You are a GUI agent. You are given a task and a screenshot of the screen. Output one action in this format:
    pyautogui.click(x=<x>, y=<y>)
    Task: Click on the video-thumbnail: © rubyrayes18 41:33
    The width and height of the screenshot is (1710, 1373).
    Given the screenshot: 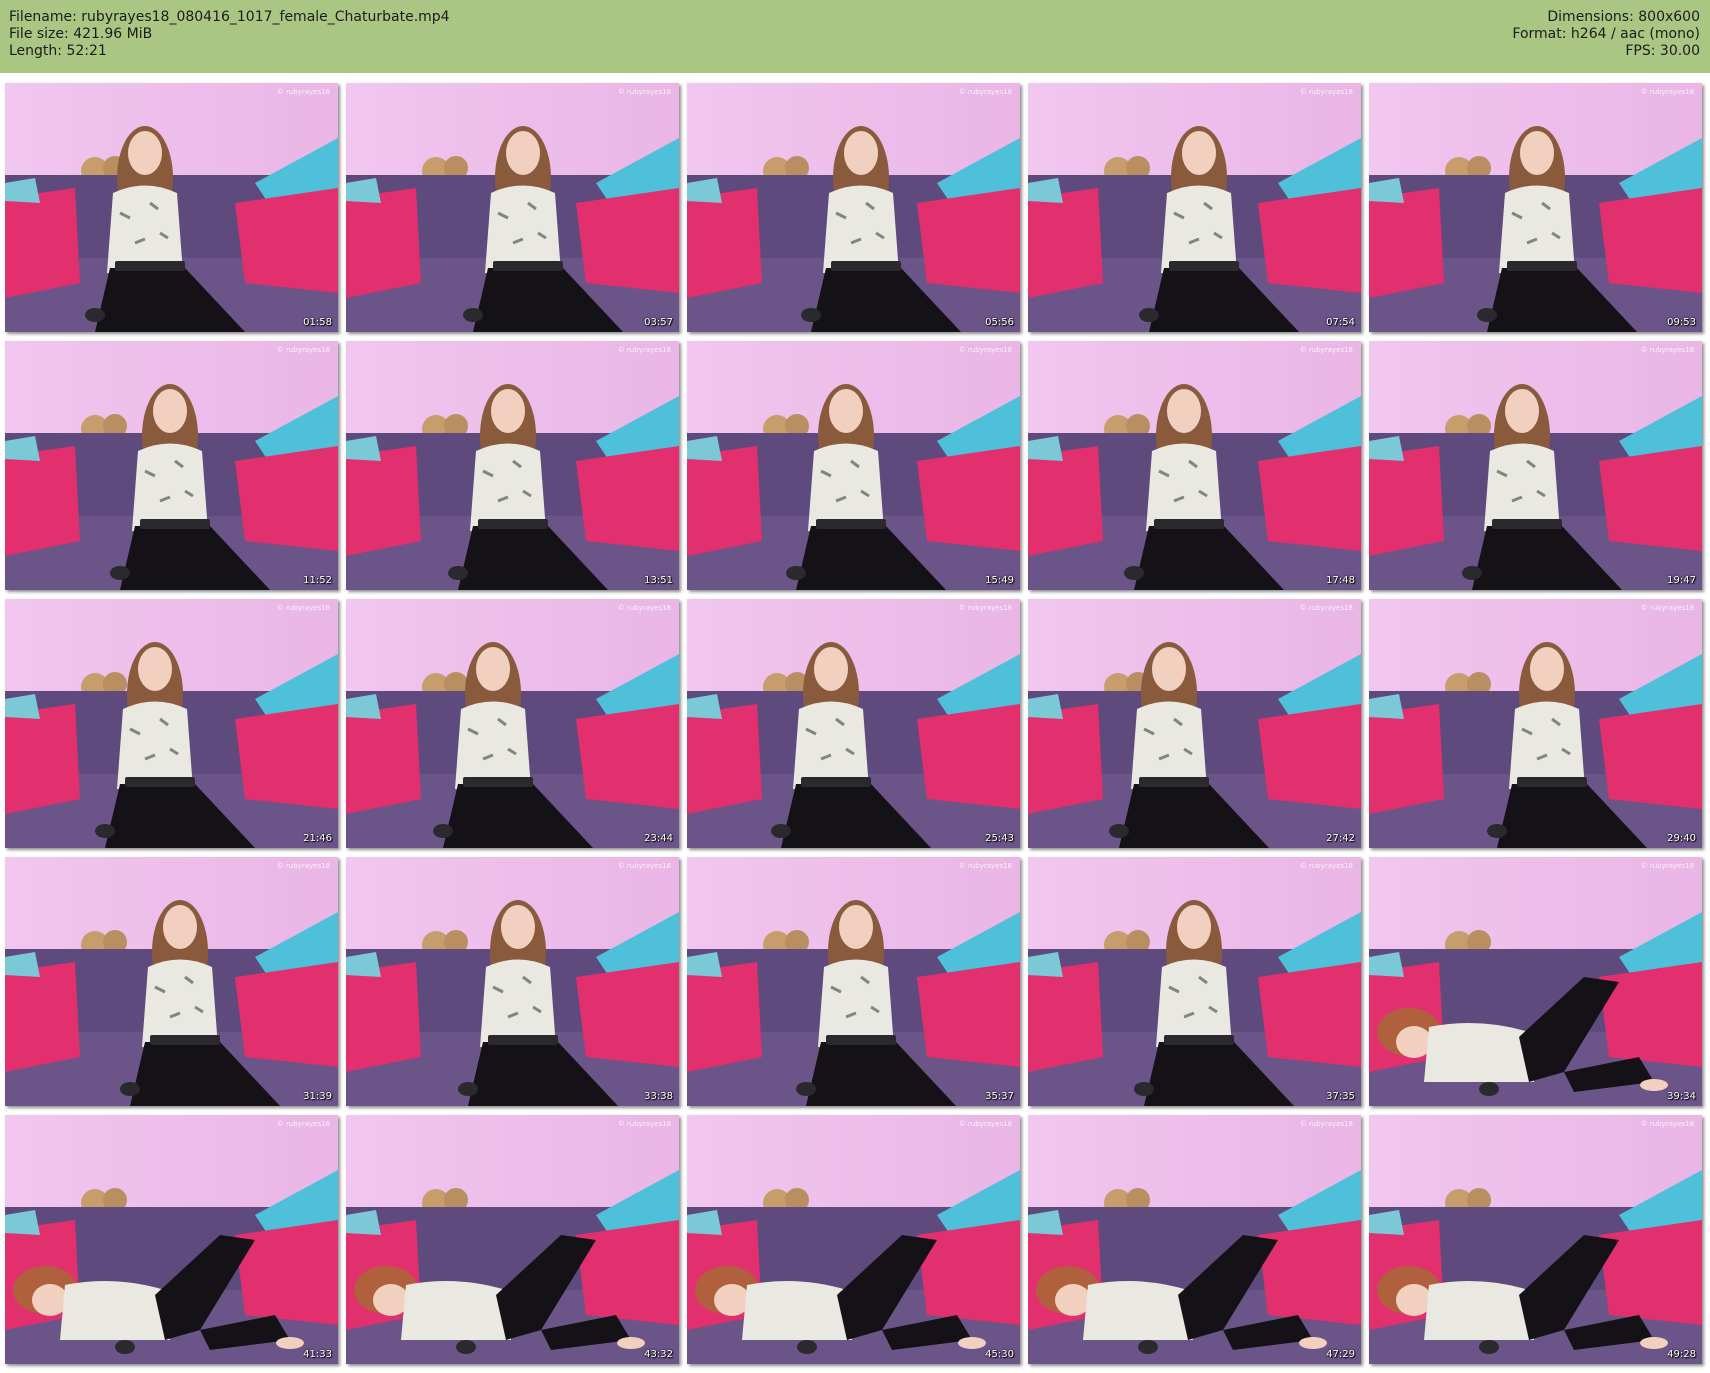 What is the action you would take?
    pyautogui.click(x=171, y=1239)
    